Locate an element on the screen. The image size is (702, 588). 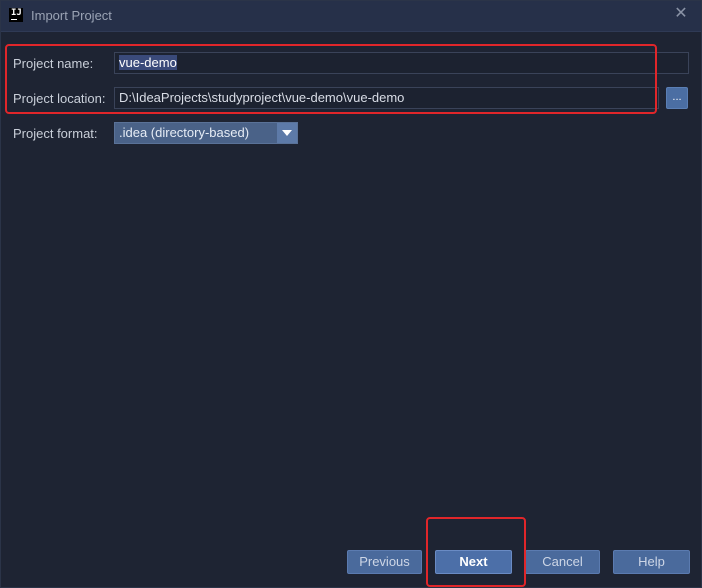
window-title: Import Project is located at coordinates (71, 15).